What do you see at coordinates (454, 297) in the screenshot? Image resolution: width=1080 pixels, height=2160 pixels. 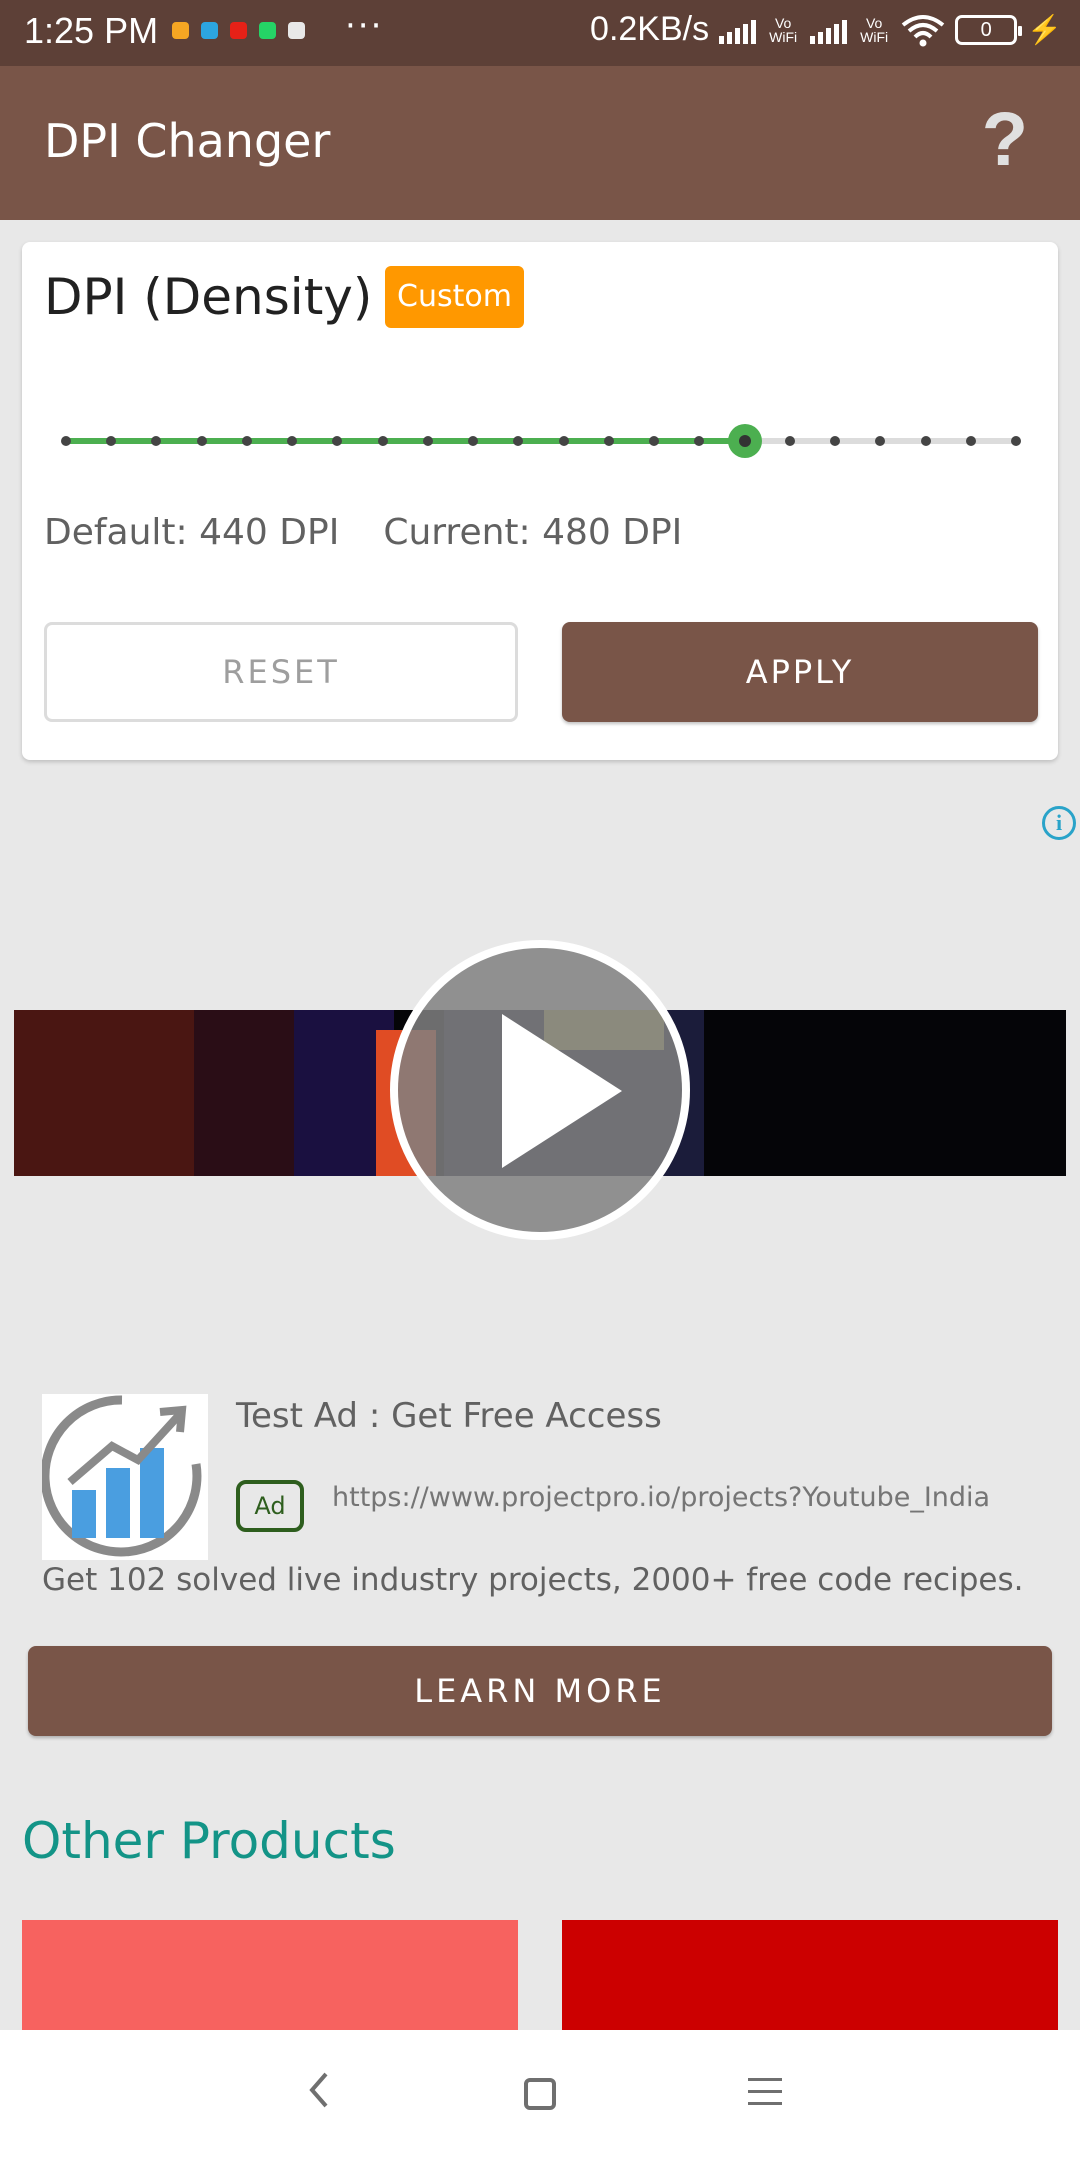 I see `mode-badge: Custom` at bounding box center [454, 297].